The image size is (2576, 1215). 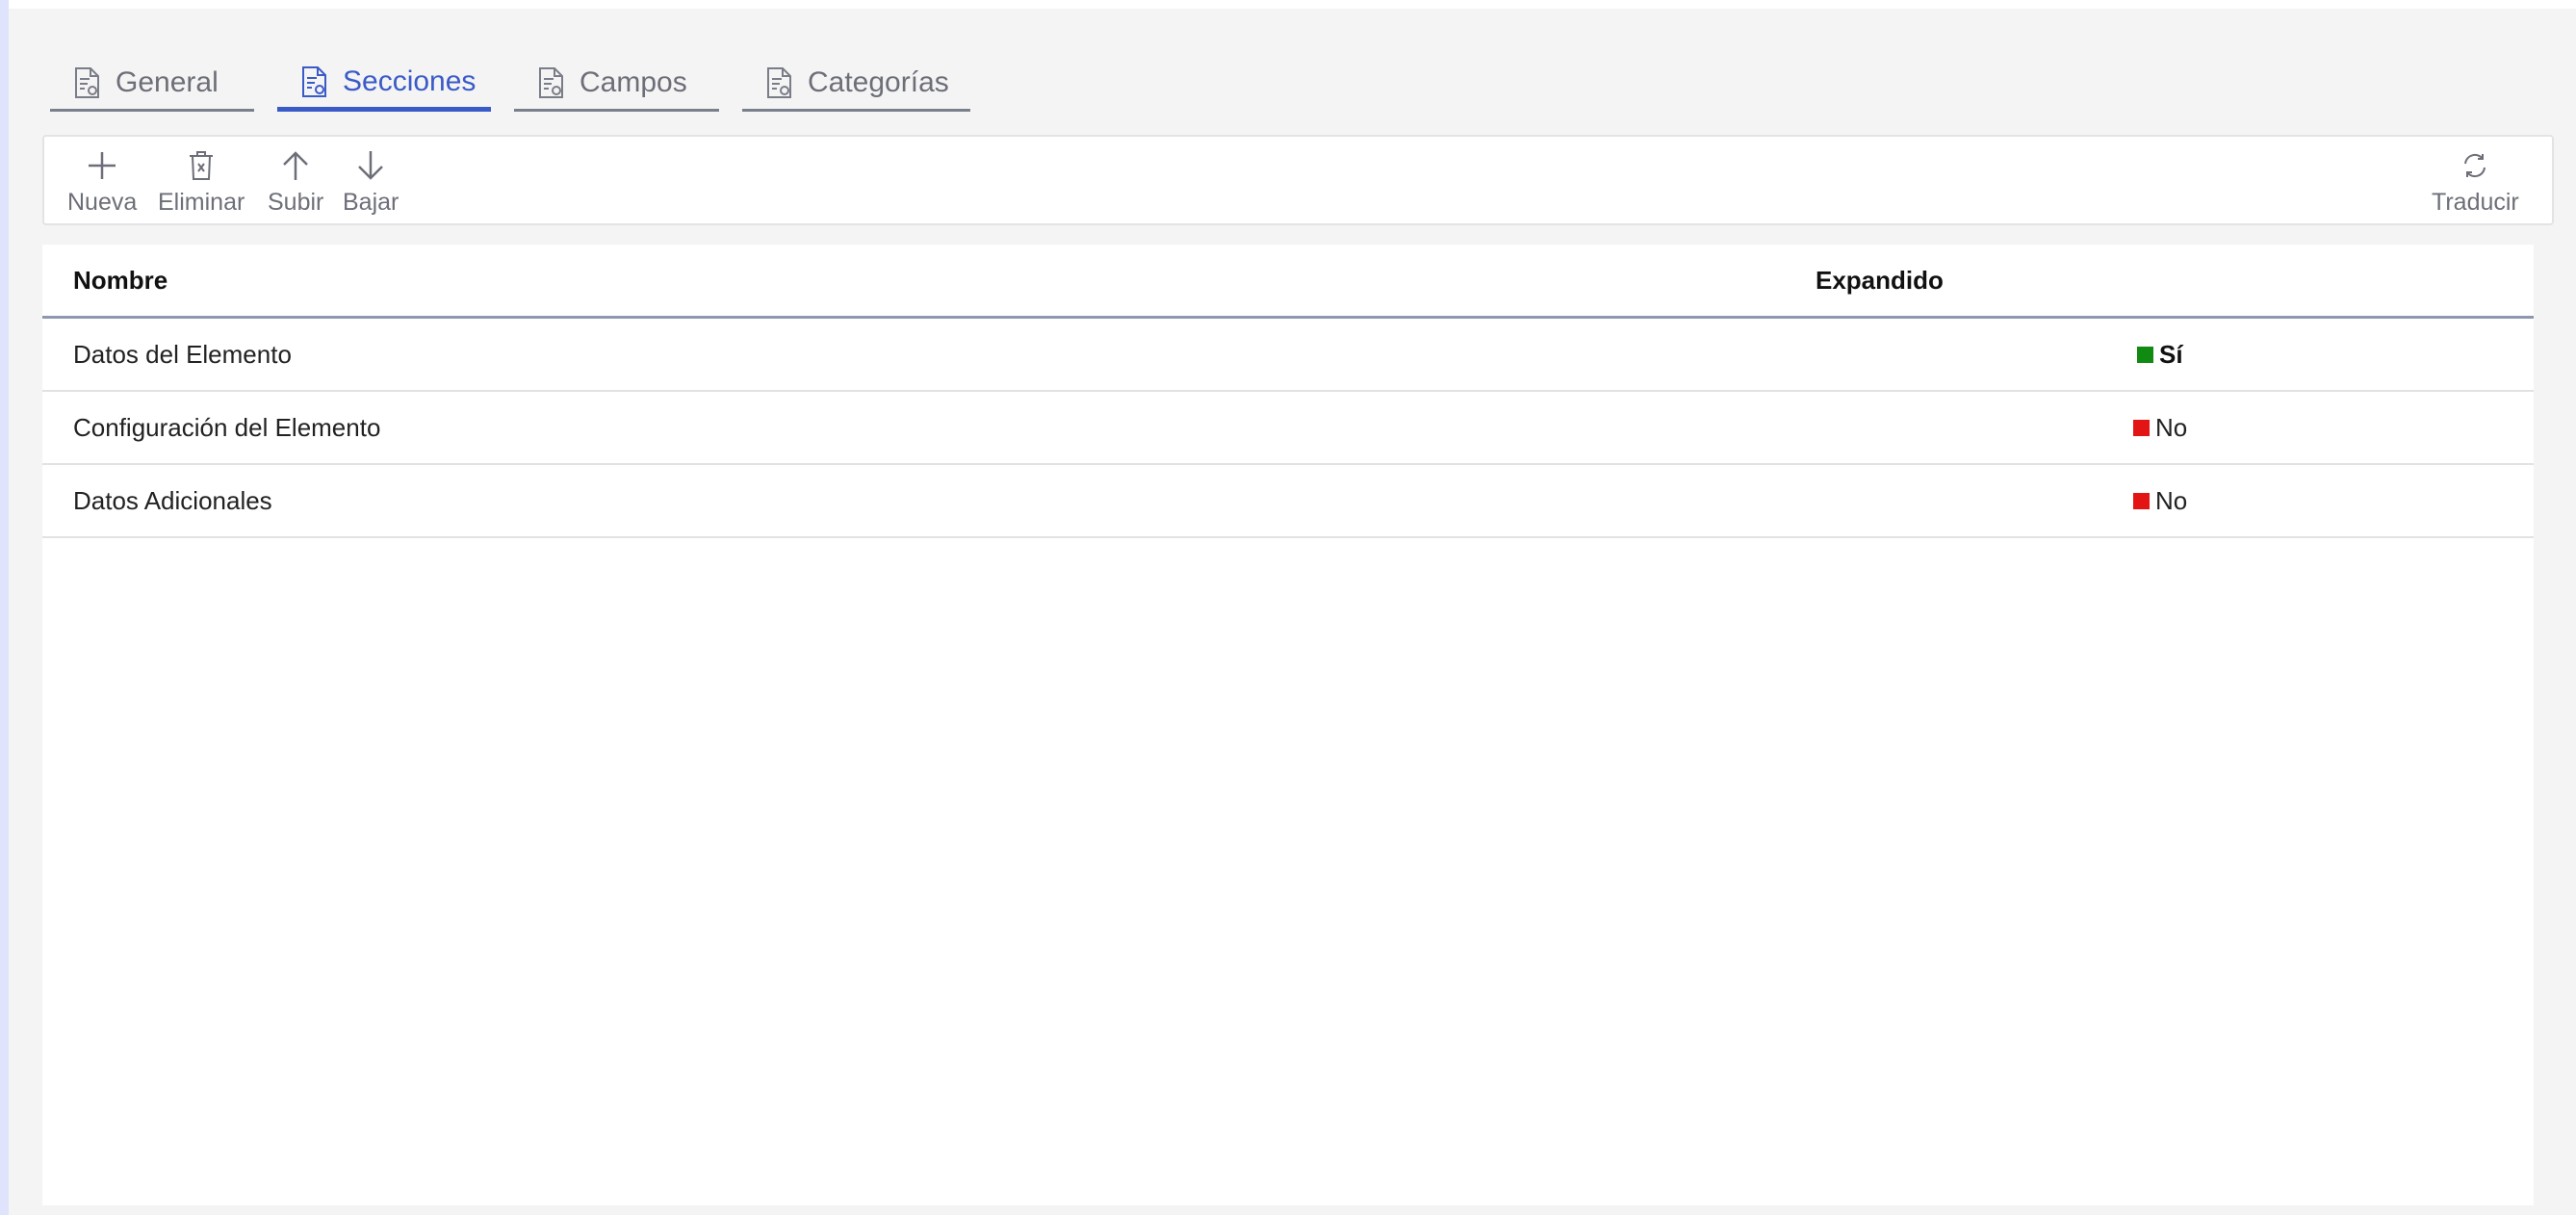 What do you see at coordinates (1288, 282) in the screenshot?
I see `table-header: Nombre Expandido` at bounding box center [1288, 282].